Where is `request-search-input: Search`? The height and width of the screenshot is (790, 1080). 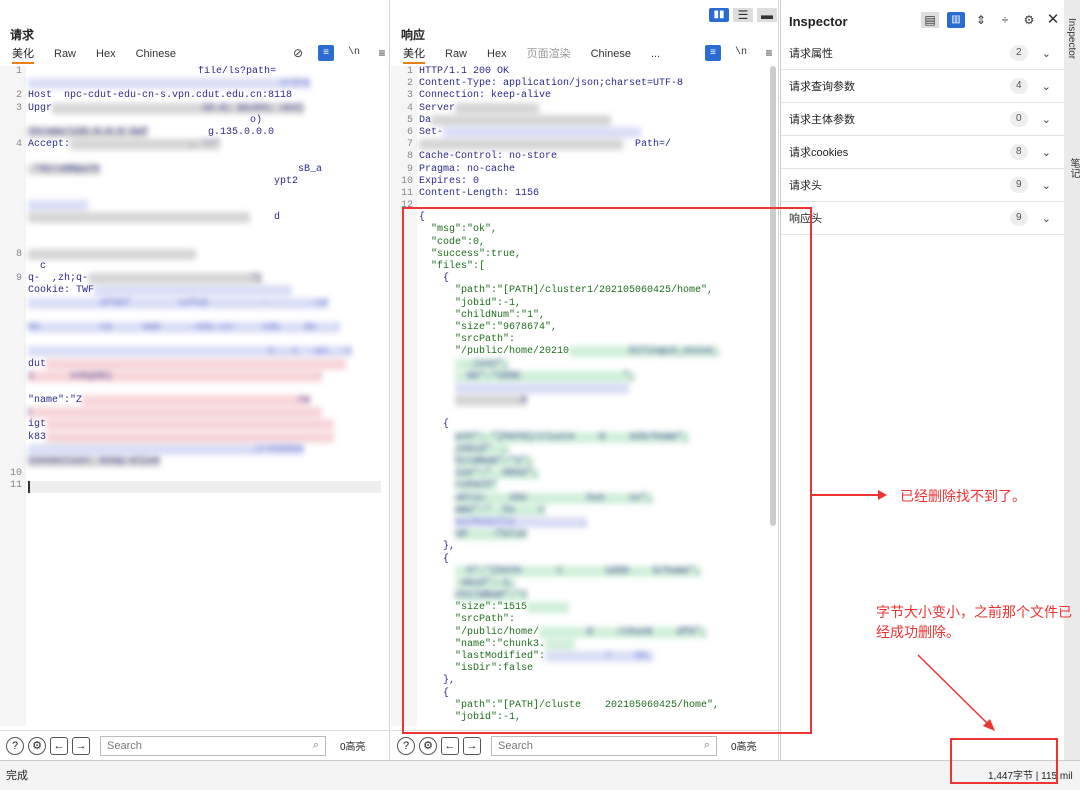
request-search-input: Search is located at coordinates (210, 746).